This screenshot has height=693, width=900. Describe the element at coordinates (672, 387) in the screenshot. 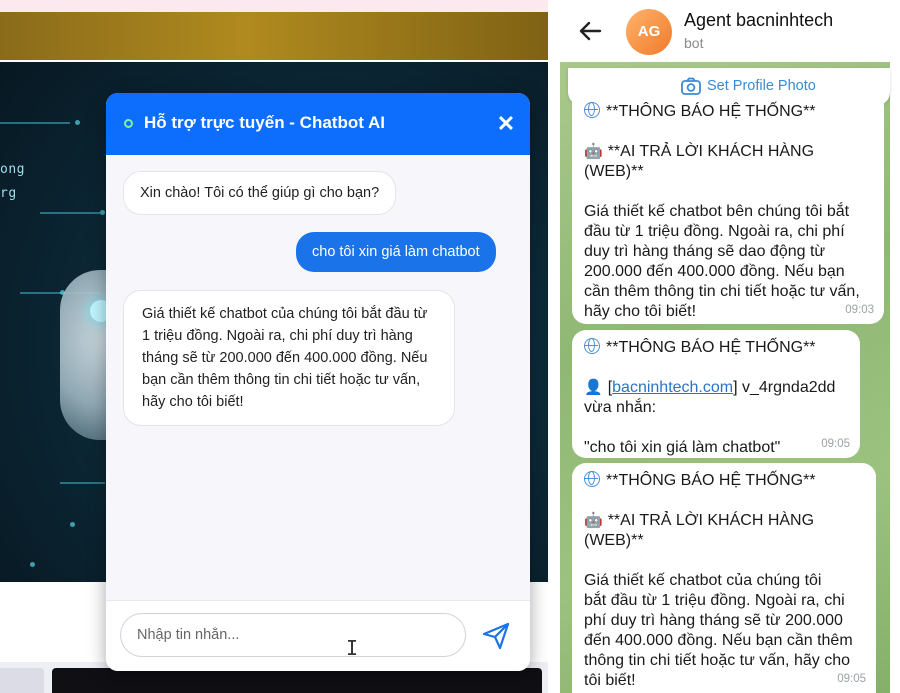

I see `website-link: bacninhtech.com` at that location.